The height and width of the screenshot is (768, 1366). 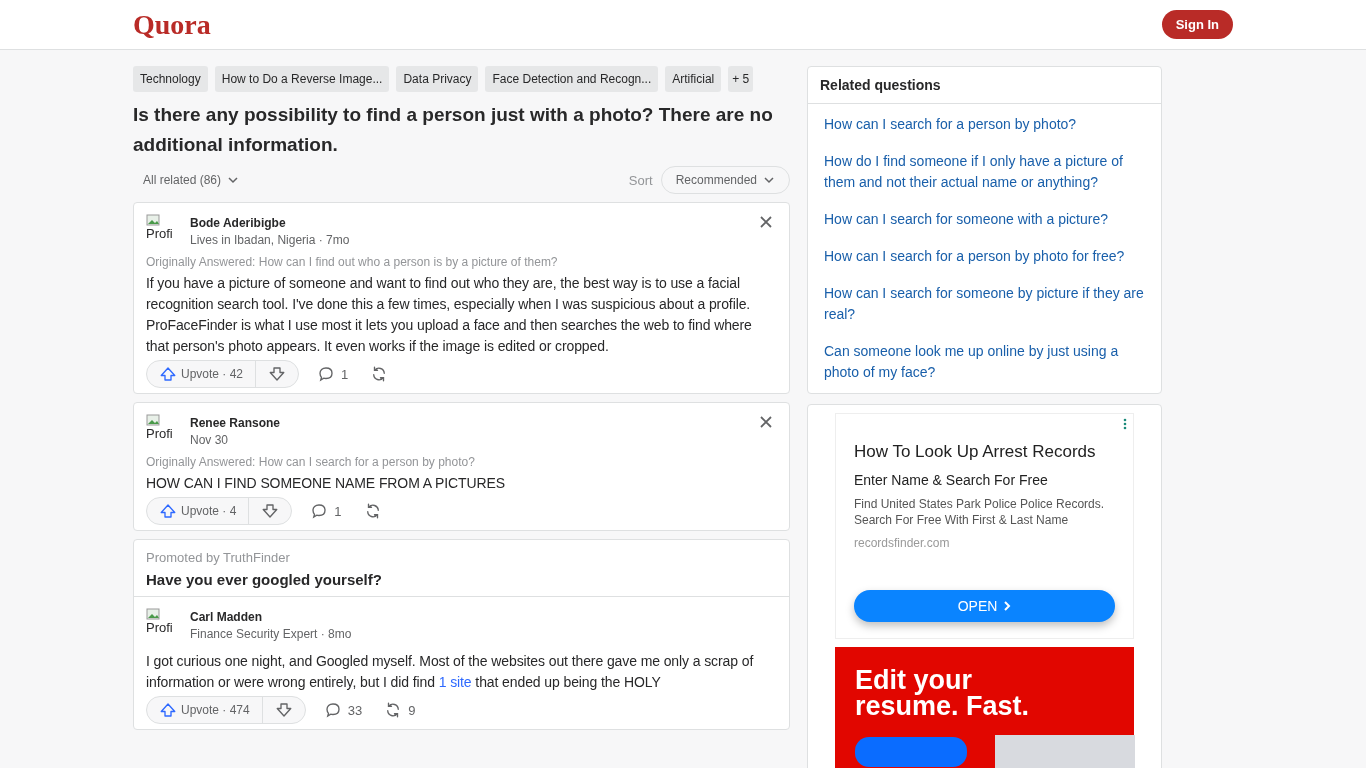 What do you see at coordinates (437, 79) in the screenshot?
I see `topic-tag: Data Privacy` at bounding box center [437, 79].